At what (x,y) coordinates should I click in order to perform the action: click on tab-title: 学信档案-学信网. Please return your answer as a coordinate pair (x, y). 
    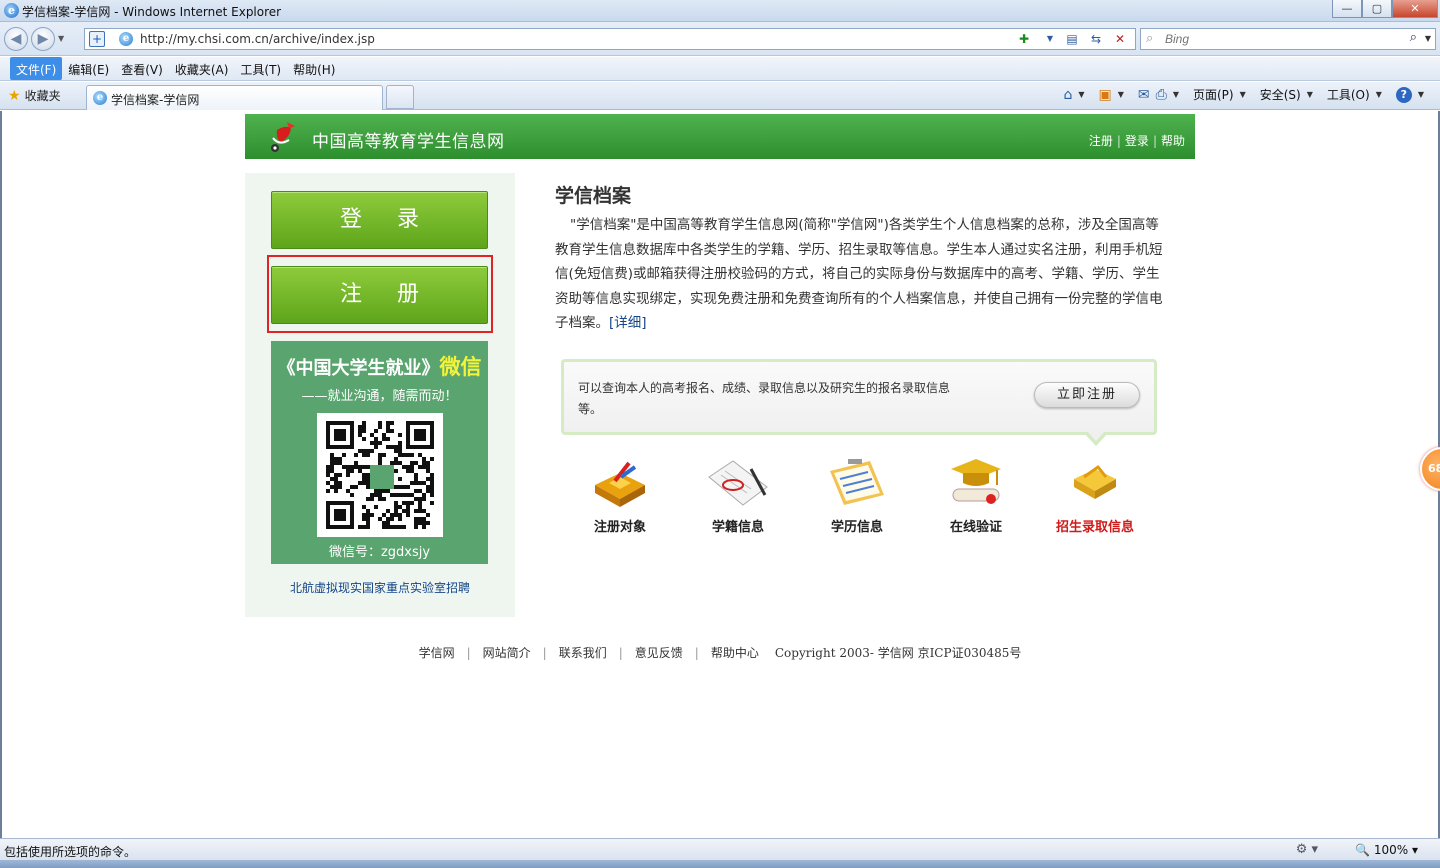
    Looking at the image, I should click on (155, 100).